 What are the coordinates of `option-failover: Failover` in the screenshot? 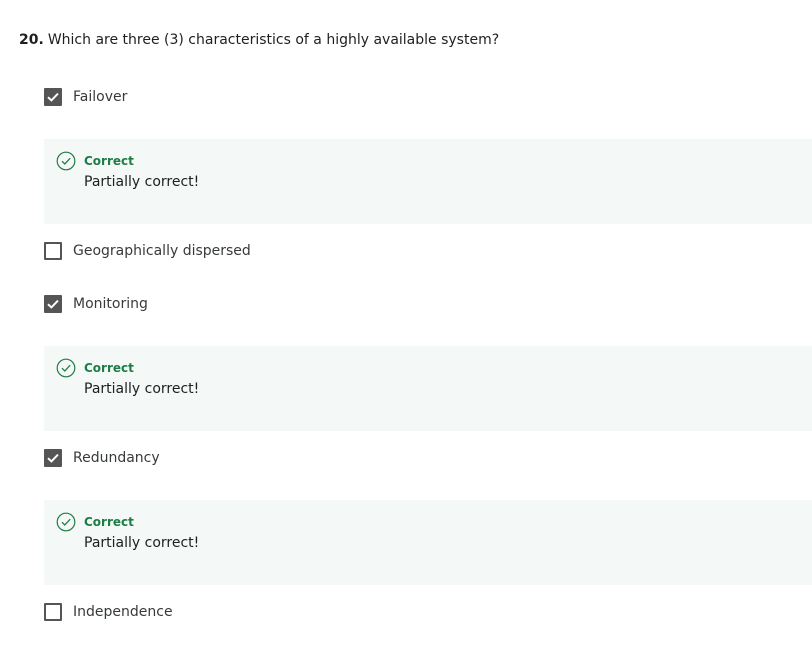 It's located at (85, 97).